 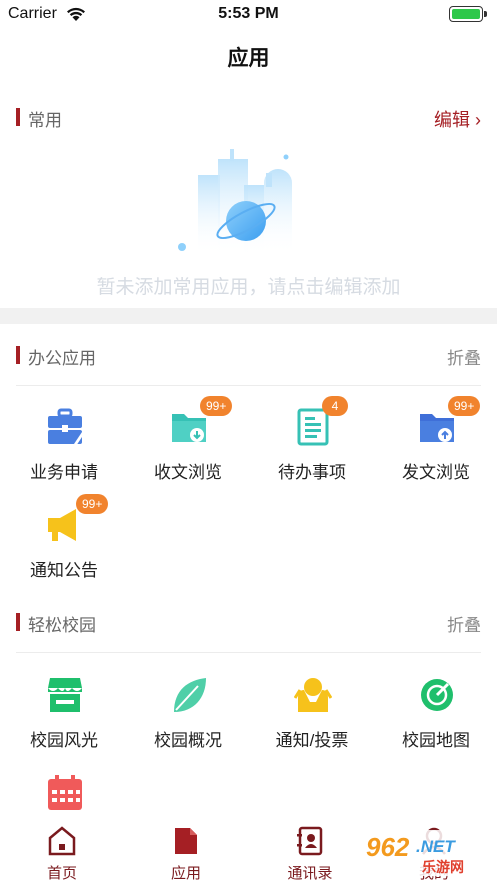 What do you see at coordinates (248, 355) in the screenshot?
I see `office-header: 办公应用 折叠` at bounding box center [248, 355].